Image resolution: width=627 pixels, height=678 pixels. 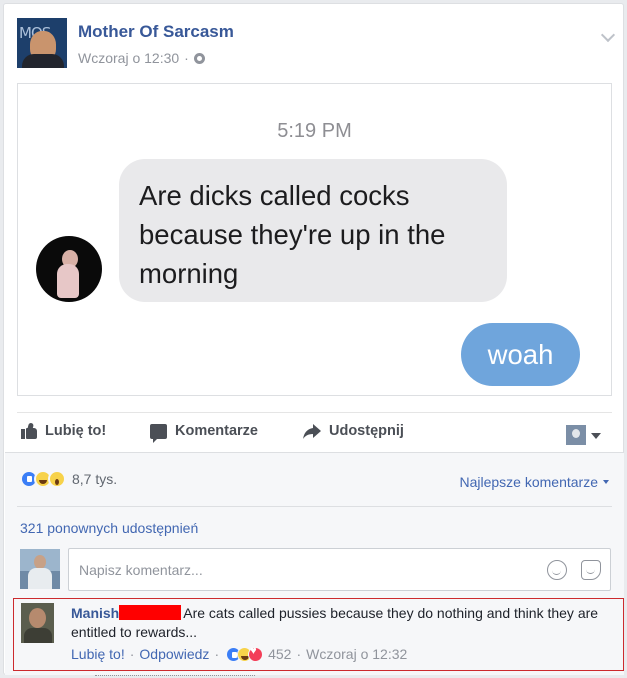 What do you see at coordinates (95, 613) in the screenshot?
I see `commenter-name-link: Manish` at bounding box center [95, 613].